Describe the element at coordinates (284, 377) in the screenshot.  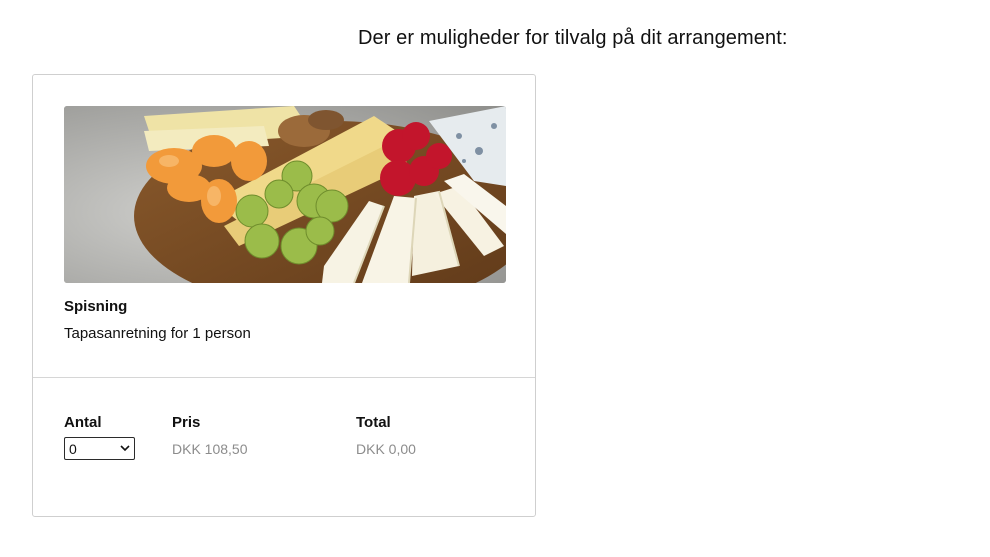
I see `card-divider` at that location.